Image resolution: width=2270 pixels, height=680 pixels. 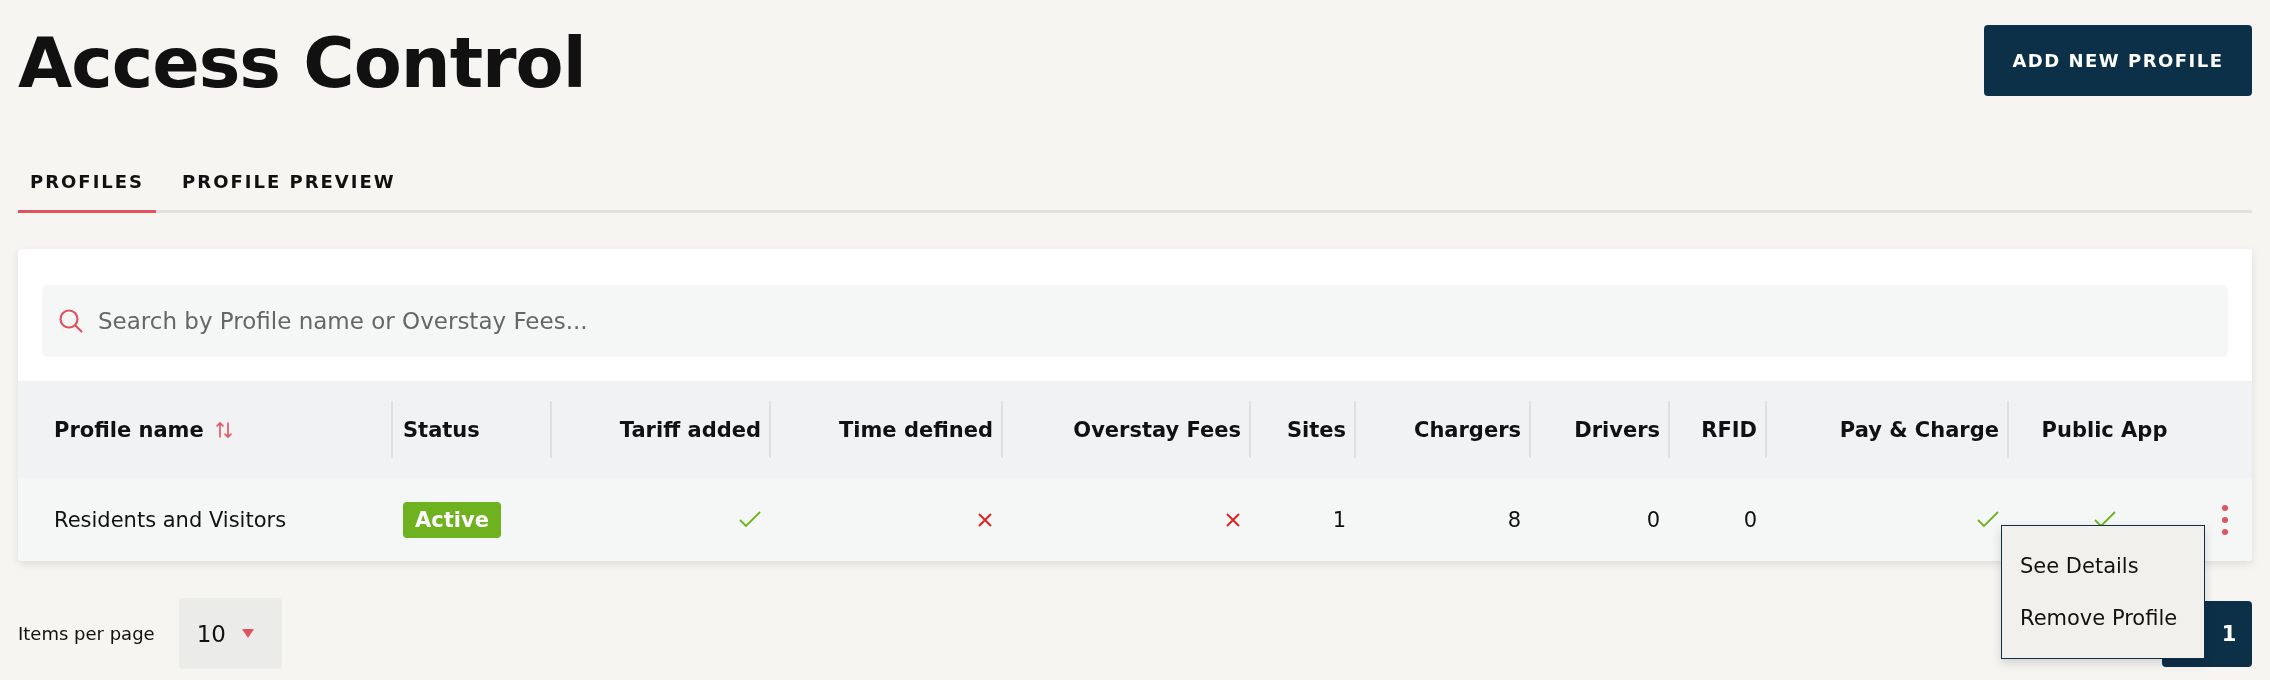 I want to click on menu-item: See Details, so click(x=2103, y=566).